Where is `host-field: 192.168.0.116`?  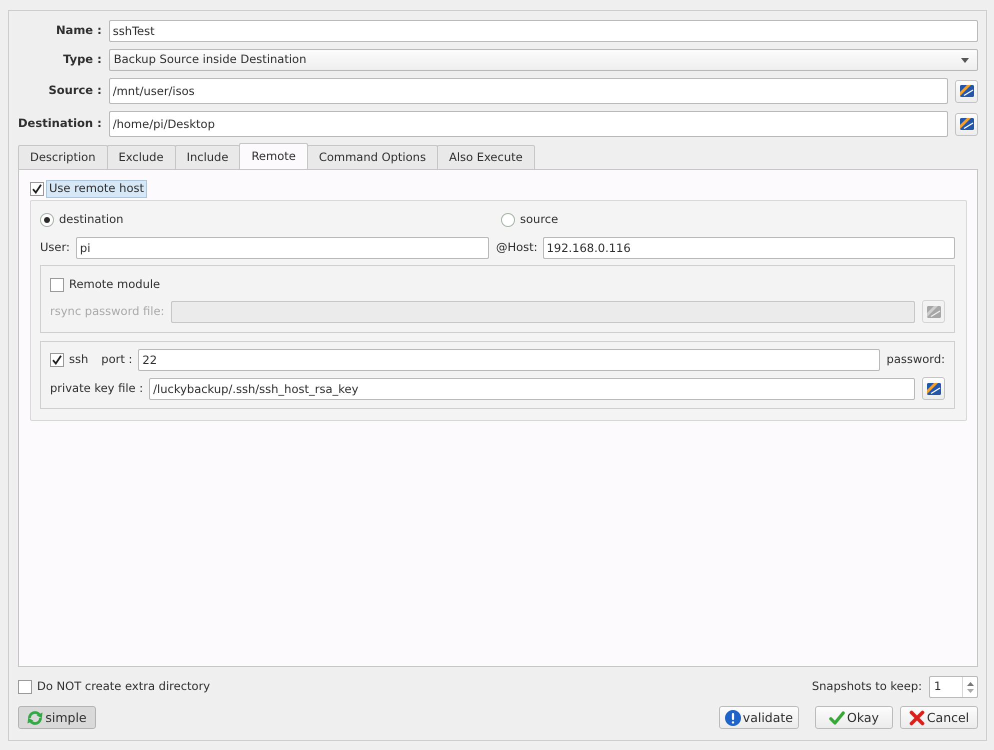 host-field: 192.168.0.116 is located at coordinates (748, 247).